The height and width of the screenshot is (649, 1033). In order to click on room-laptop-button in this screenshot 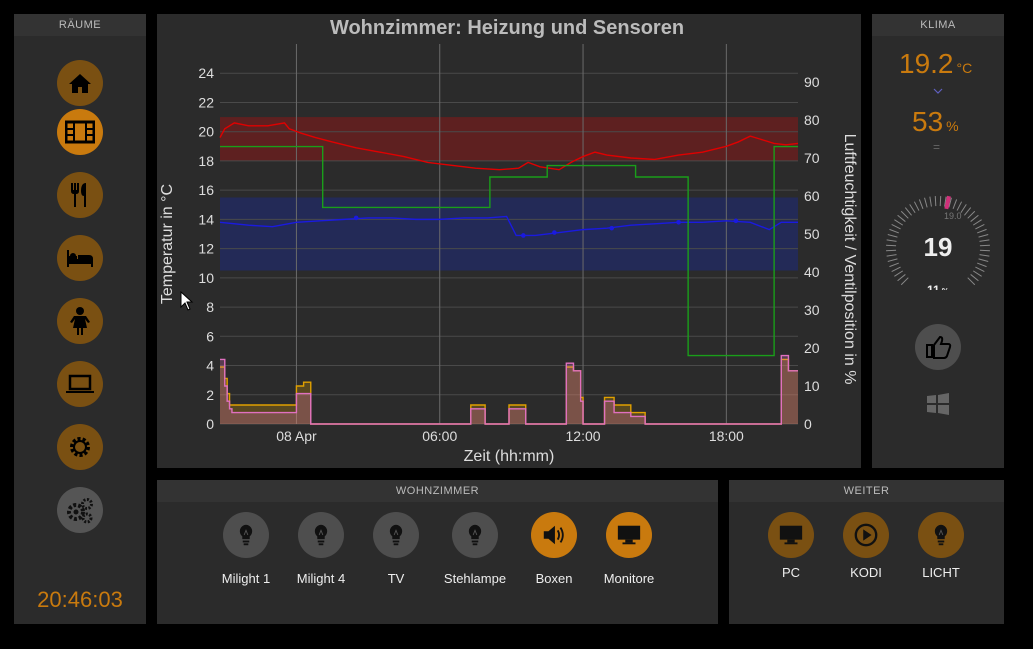, I will do `click(80, 384)`.